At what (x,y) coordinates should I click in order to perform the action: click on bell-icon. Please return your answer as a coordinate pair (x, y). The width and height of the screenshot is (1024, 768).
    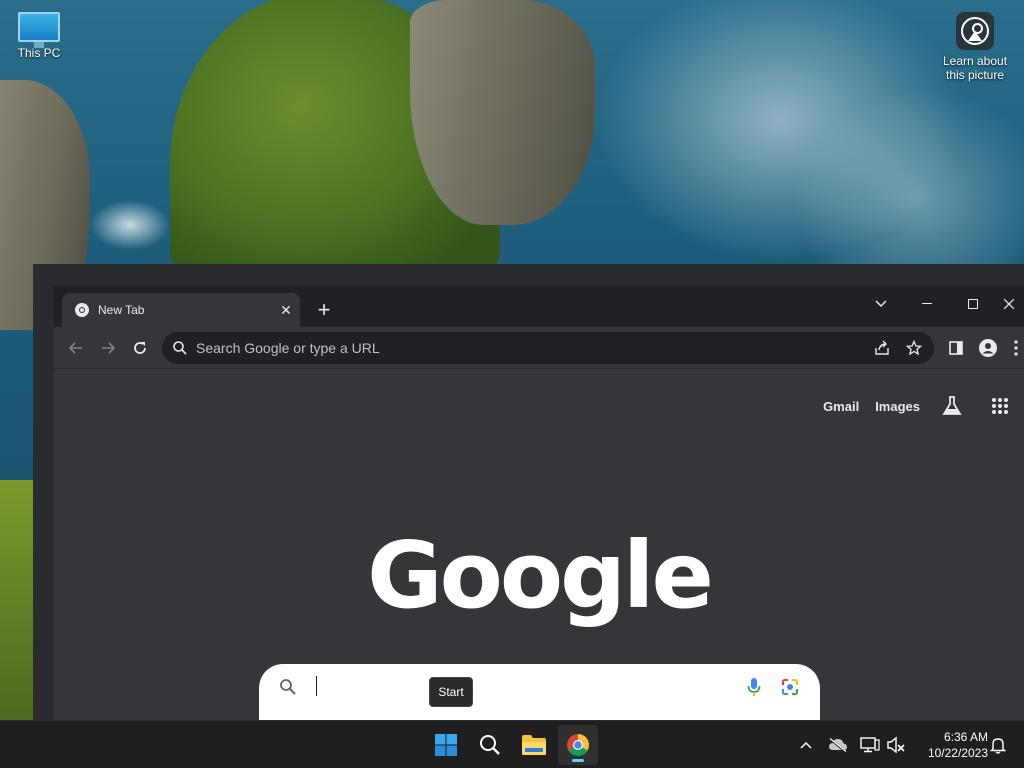
    Looking at the image, I should click on (998, 746).